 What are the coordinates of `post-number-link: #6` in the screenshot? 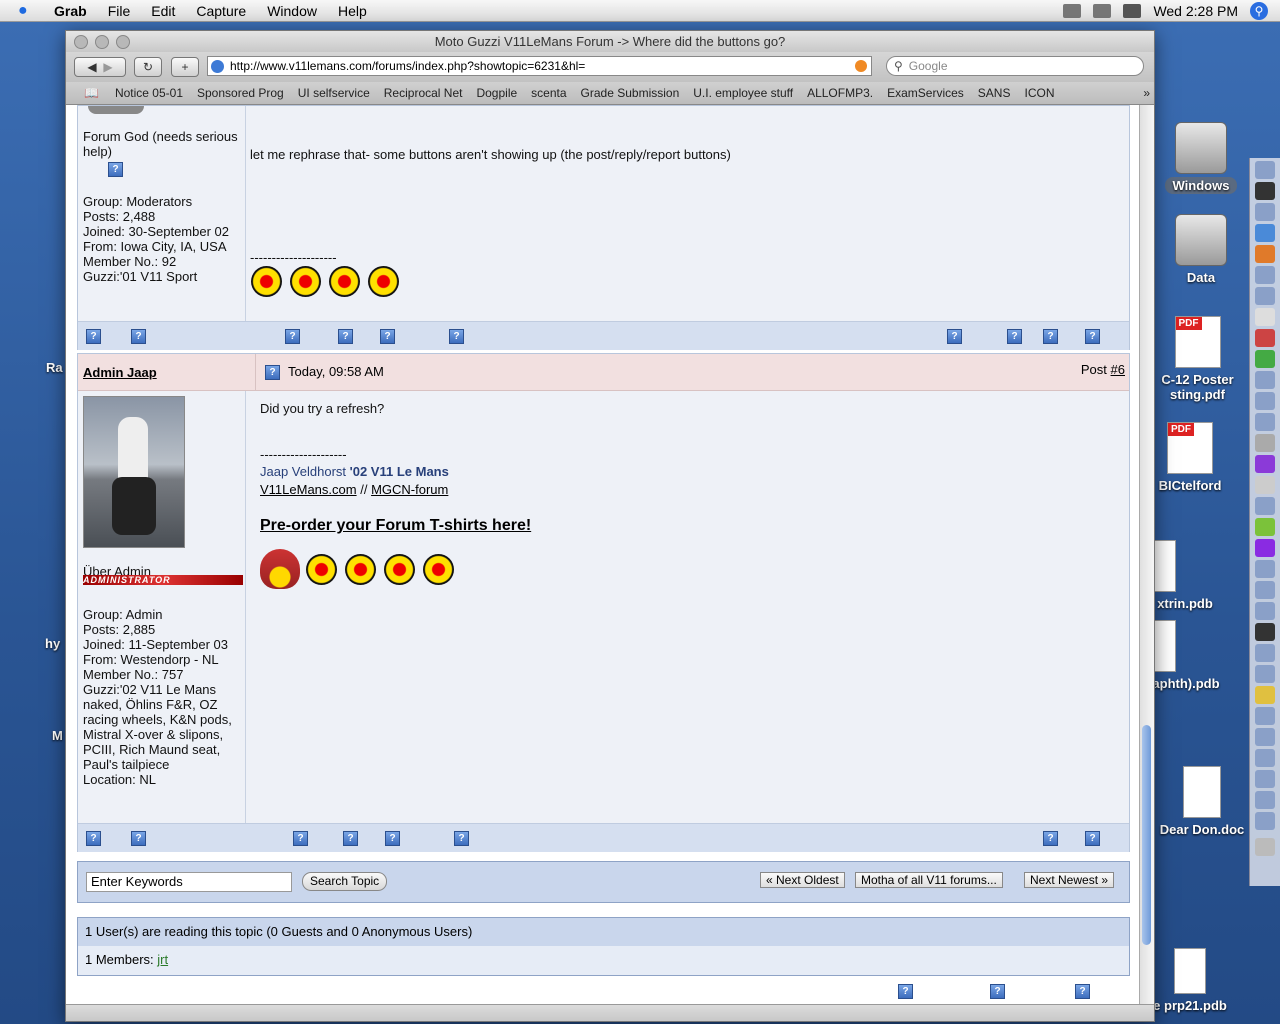 It's located at (1118, 369).